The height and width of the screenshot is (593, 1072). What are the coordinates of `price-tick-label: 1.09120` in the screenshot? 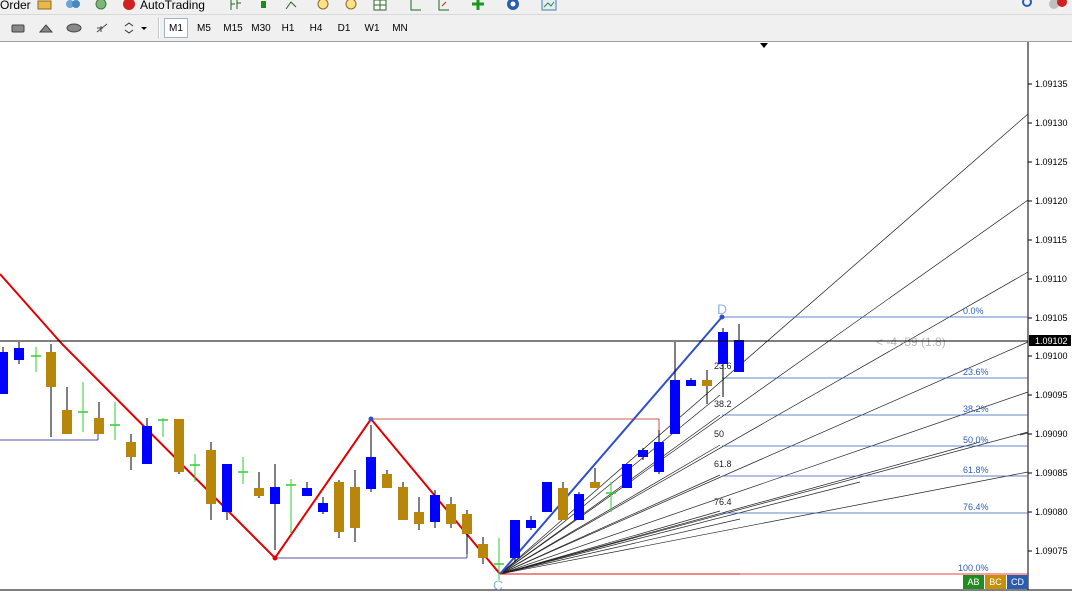 It's located at (1051, 201).